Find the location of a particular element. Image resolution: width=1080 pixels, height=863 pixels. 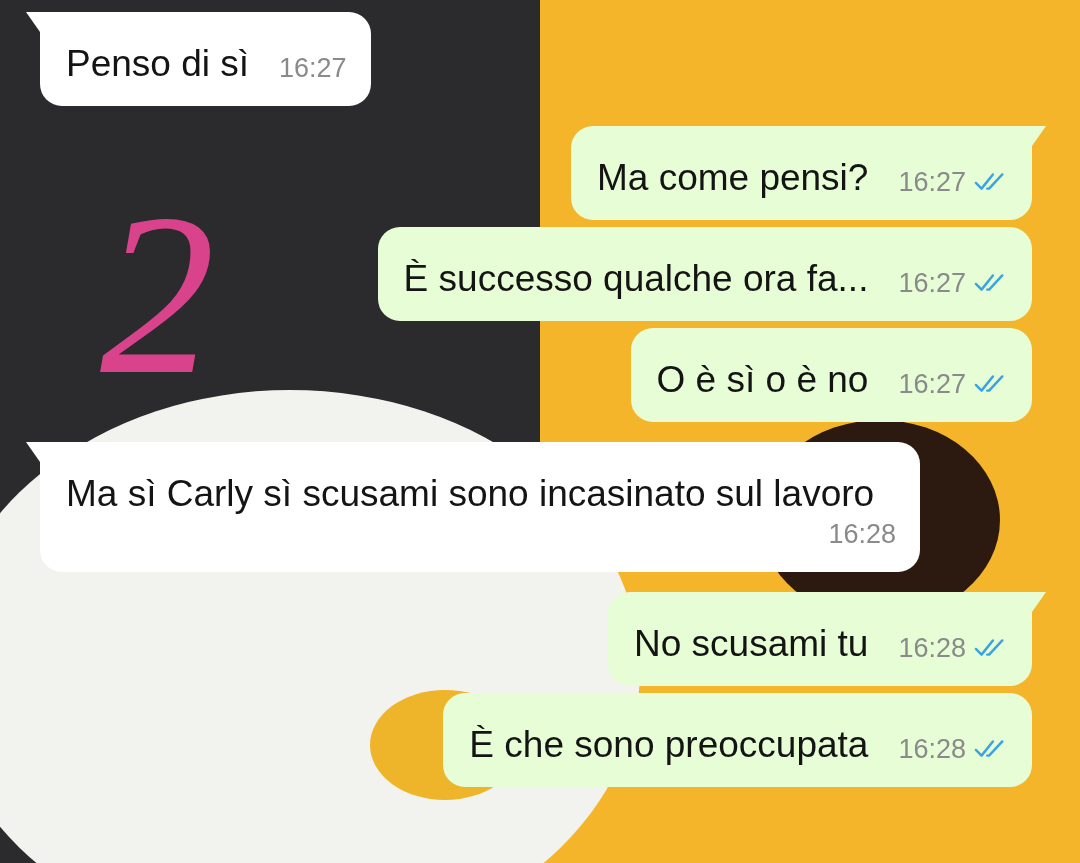

message-text: Ma sì Carly sì scusami sono incasinato sul lavoro is located at coordinates (470, 494).